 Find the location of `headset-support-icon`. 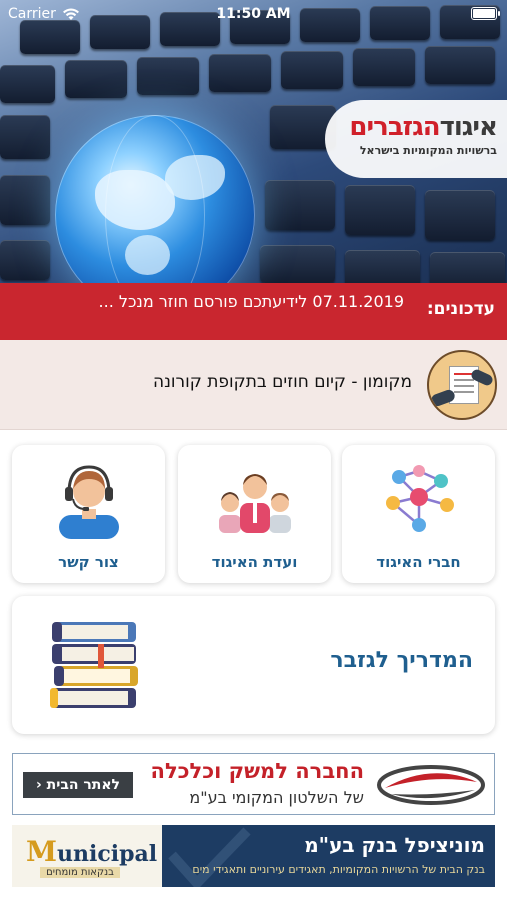

headset-support-icon is located at coordinates (88, 502).